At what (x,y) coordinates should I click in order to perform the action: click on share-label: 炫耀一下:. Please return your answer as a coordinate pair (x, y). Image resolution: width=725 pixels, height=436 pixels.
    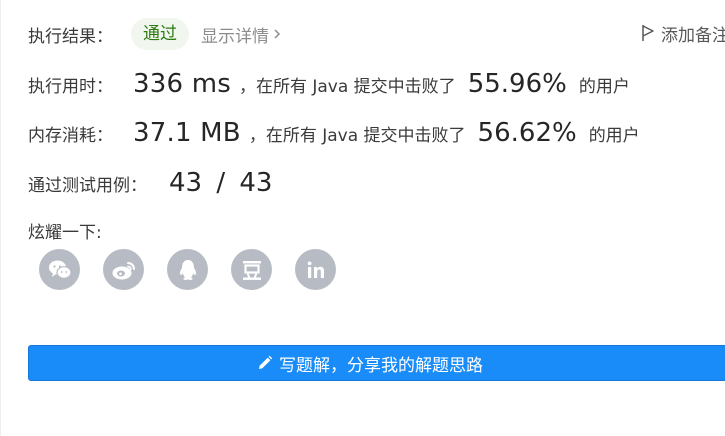
    Looking at the image, I should click on (65, 232).